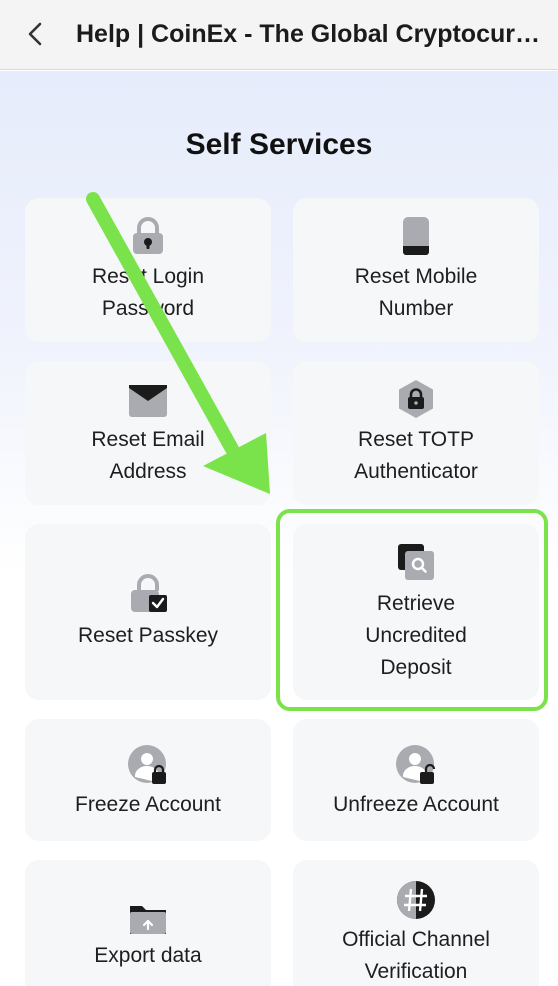 The height and width of the screenshot is (986, 558). I want to click on card-label: Reset Mobile Number, so click(416, 292).